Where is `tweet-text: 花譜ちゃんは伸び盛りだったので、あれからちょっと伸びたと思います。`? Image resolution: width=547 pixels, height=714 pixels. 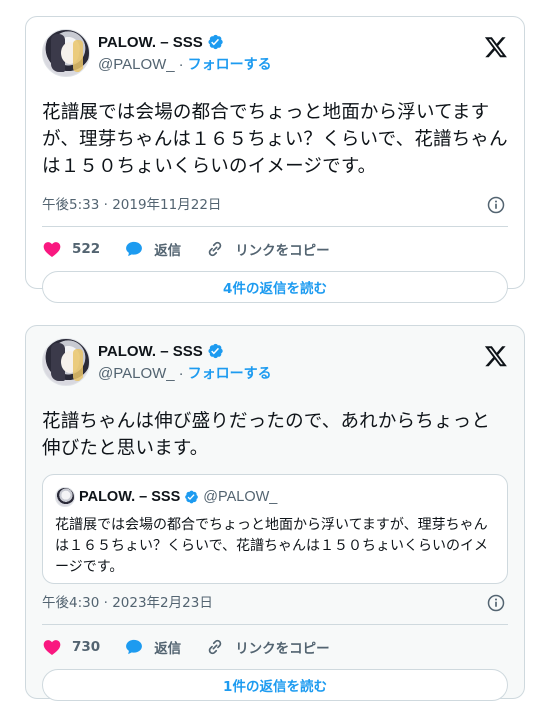 tweet-text: 花譜ちゃんは伸び盛りだったので、あれからちょっと伸びたと思います。 is located at coordinates (266, 435).